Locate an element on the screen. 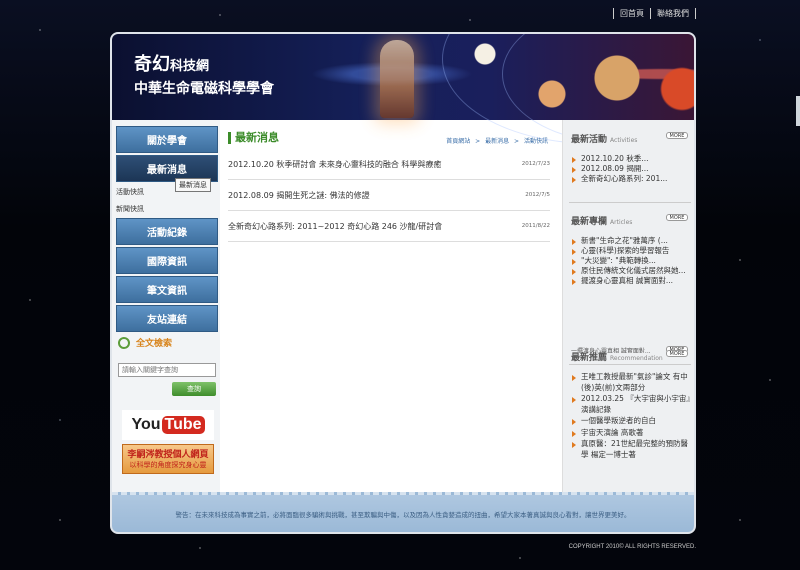  site-logo-title: 奇幻科技網 is located at coordinates (171, 63).